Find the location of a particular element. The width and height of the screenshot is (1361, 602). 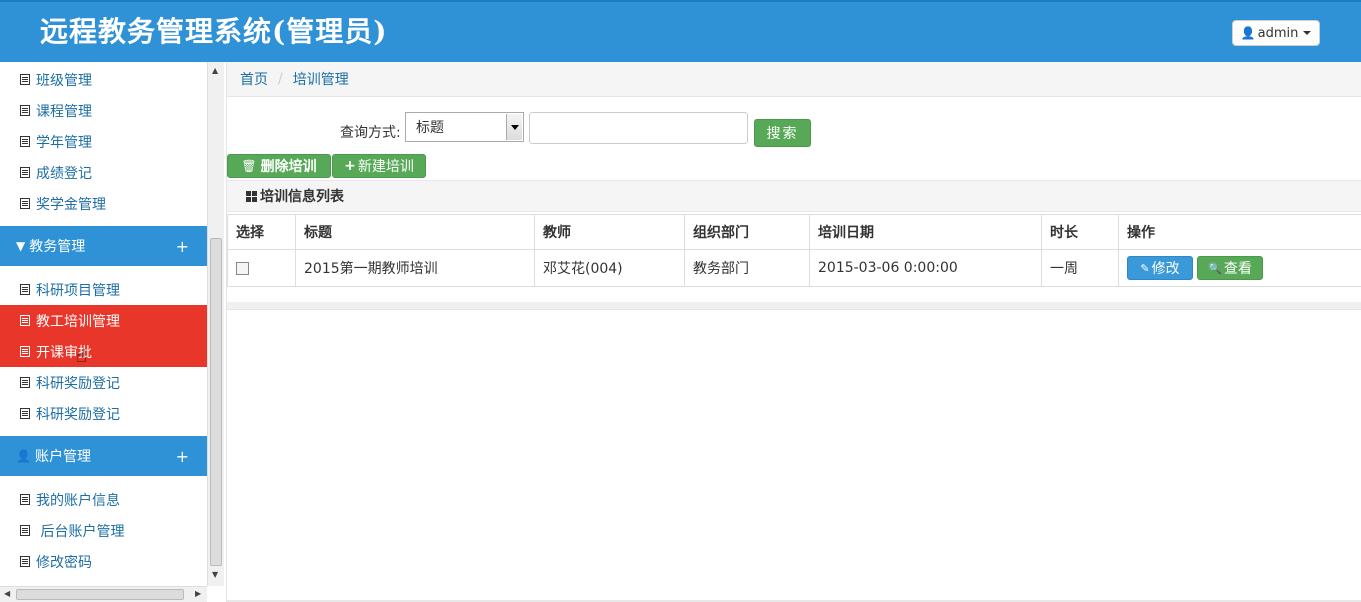

search-input is located at coordinates (638, 128).